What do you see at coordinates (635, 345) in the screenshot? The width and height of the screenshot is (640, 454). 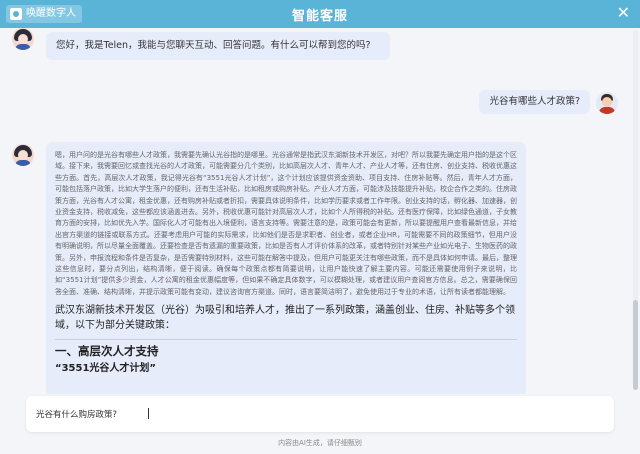 I see `scrollbar-thumb` at bounding box center [635, 345].